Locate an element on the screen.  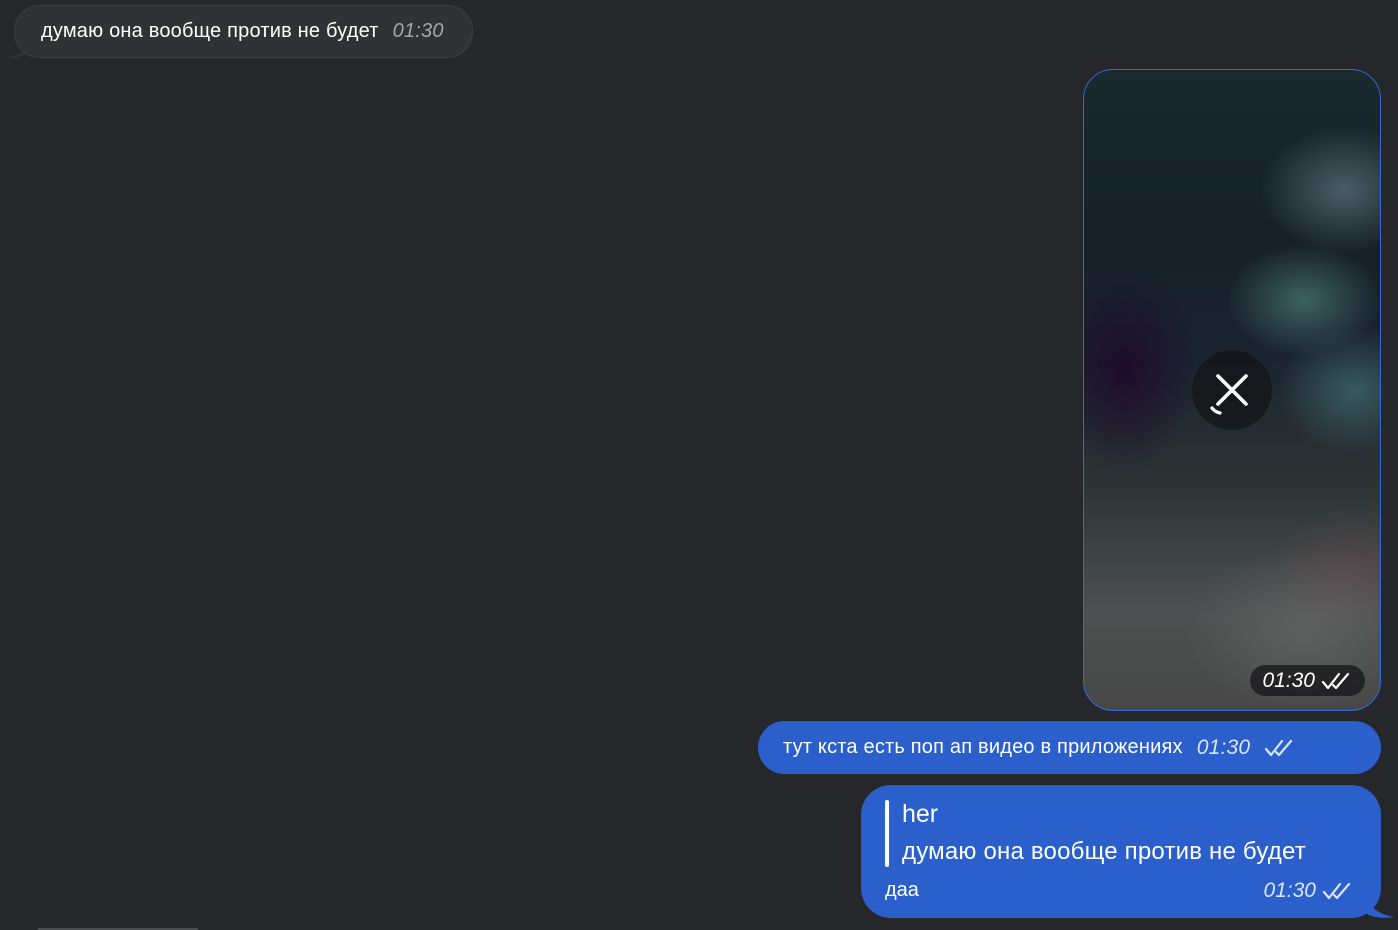
progress-arc is located at coordinates (1216, 410).